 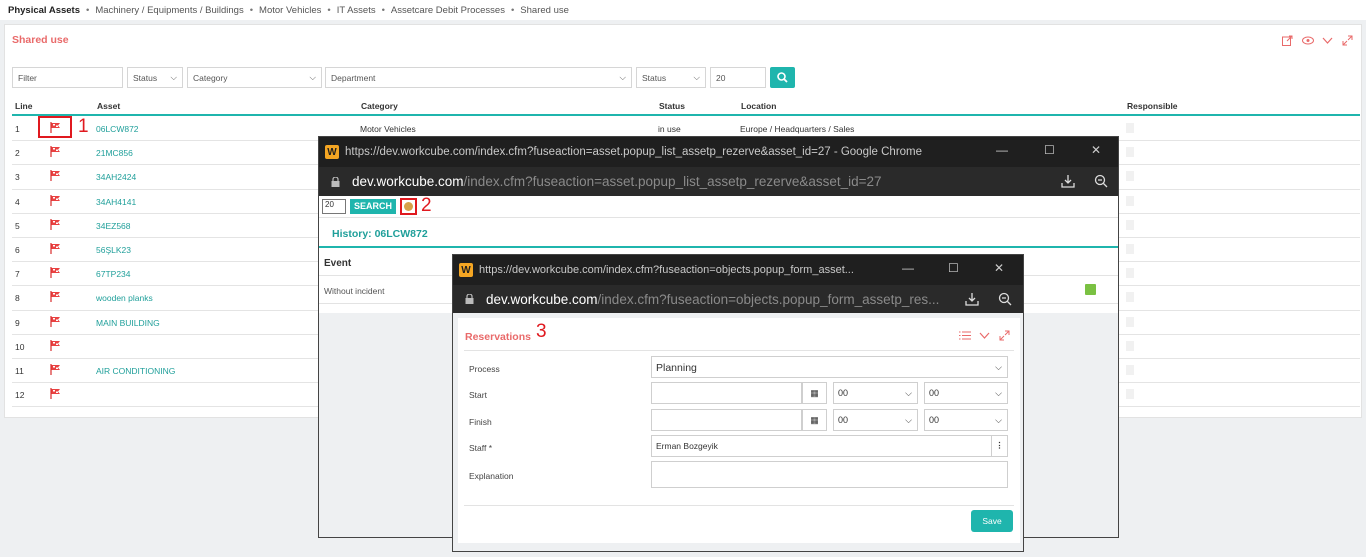 What do you see at coordinates (622, 77) in the screenshot?
I see `chevron-down-icon: ⌵` at bounding box center [622, 77].